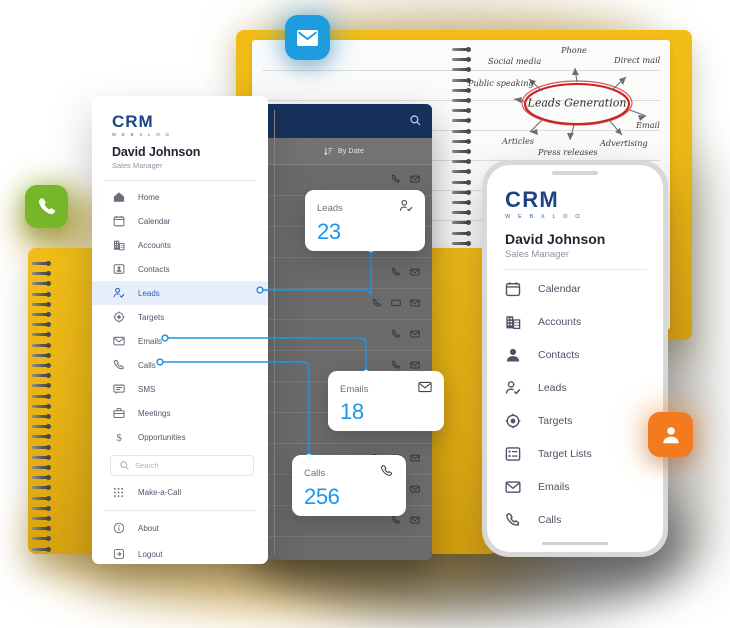 This screenshot has height=628, width=730. Describe the element at coordinates (180, 197) in the screenshot. I see `sidebar-item-home: Home` at that location.